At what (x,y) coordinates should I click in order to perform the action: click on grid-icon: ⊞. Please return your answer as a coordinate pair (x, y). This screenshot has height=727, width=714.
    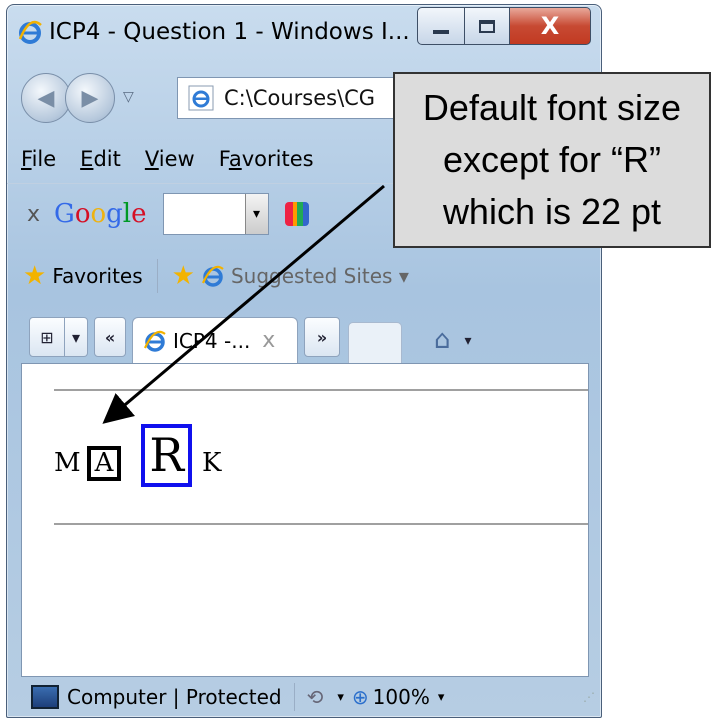
    Looking at the image, I should click on (47, 337).